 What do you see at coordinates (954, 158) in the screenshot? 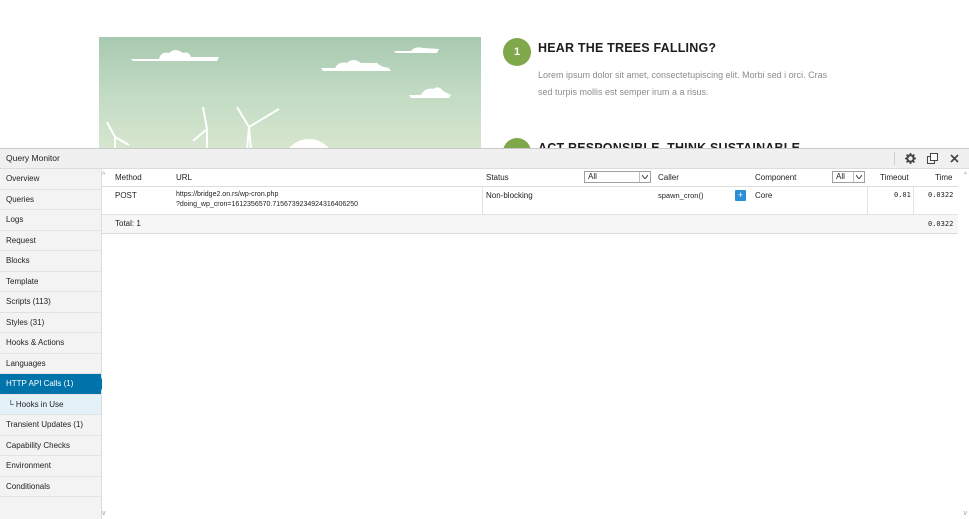
I see `close-icon` at bounding box center [954, 158].